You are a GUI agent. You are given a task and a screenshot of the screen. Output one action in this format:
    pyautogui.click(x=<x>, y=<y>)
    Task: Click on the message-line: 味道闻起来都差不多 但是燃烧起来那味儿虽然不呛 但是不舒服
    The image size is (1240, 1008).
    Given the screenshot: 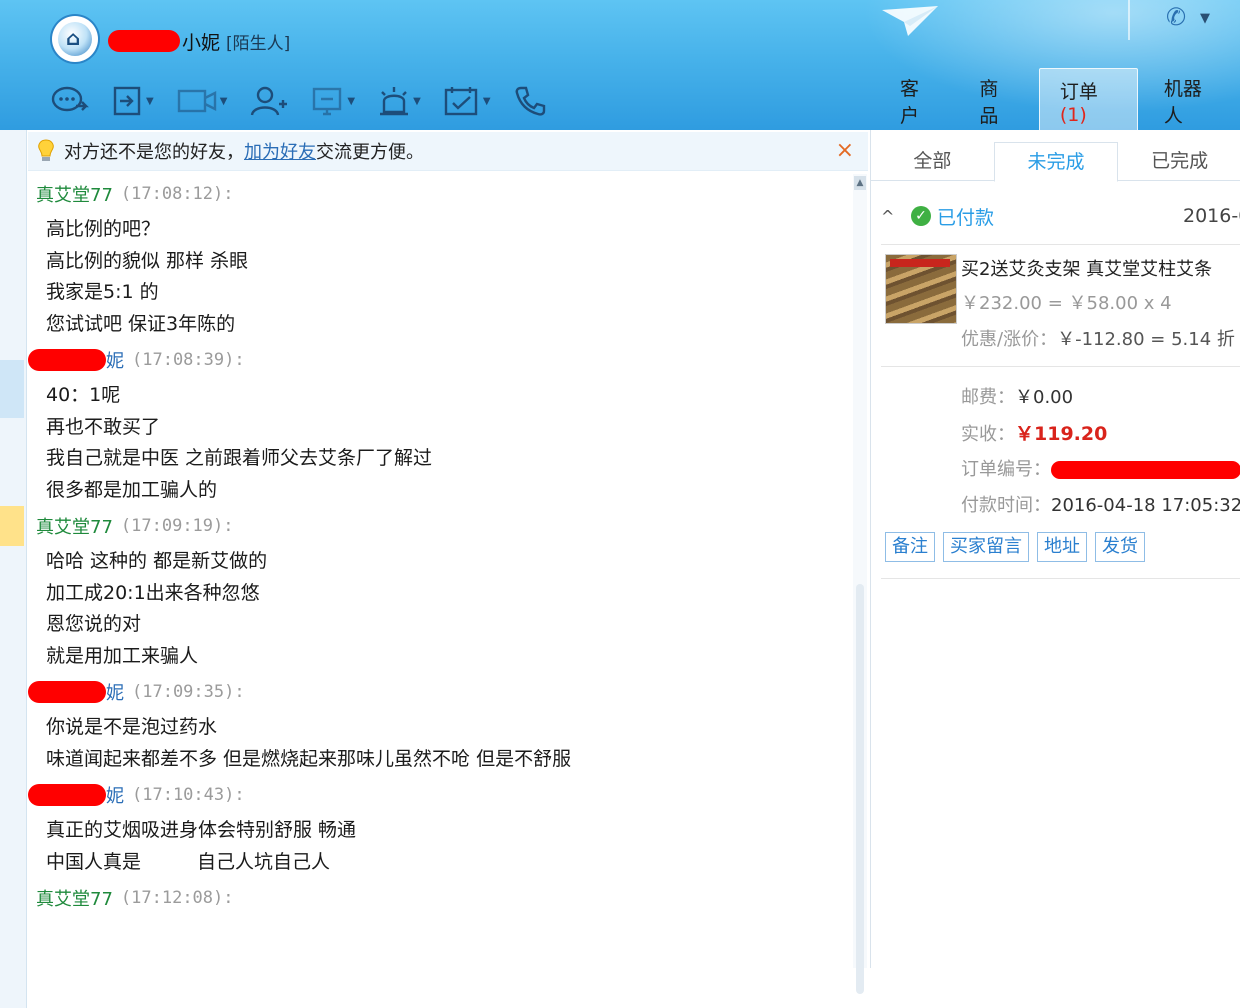 What is the action you would take?
    pyautogui.click(x=309, y=758)
    